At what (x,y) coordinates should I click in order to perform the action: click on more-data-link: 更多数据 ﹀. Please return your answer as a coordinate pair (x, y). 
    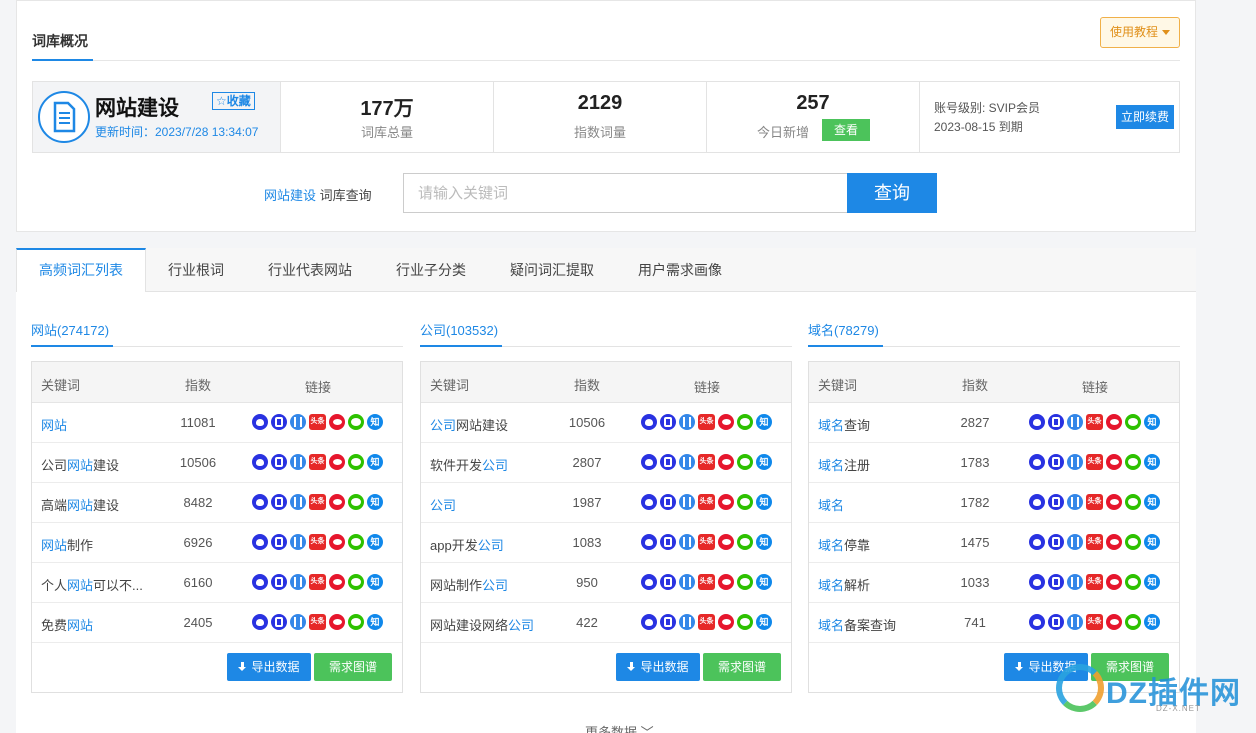
    Looking at the image, I should click on (619, 727).